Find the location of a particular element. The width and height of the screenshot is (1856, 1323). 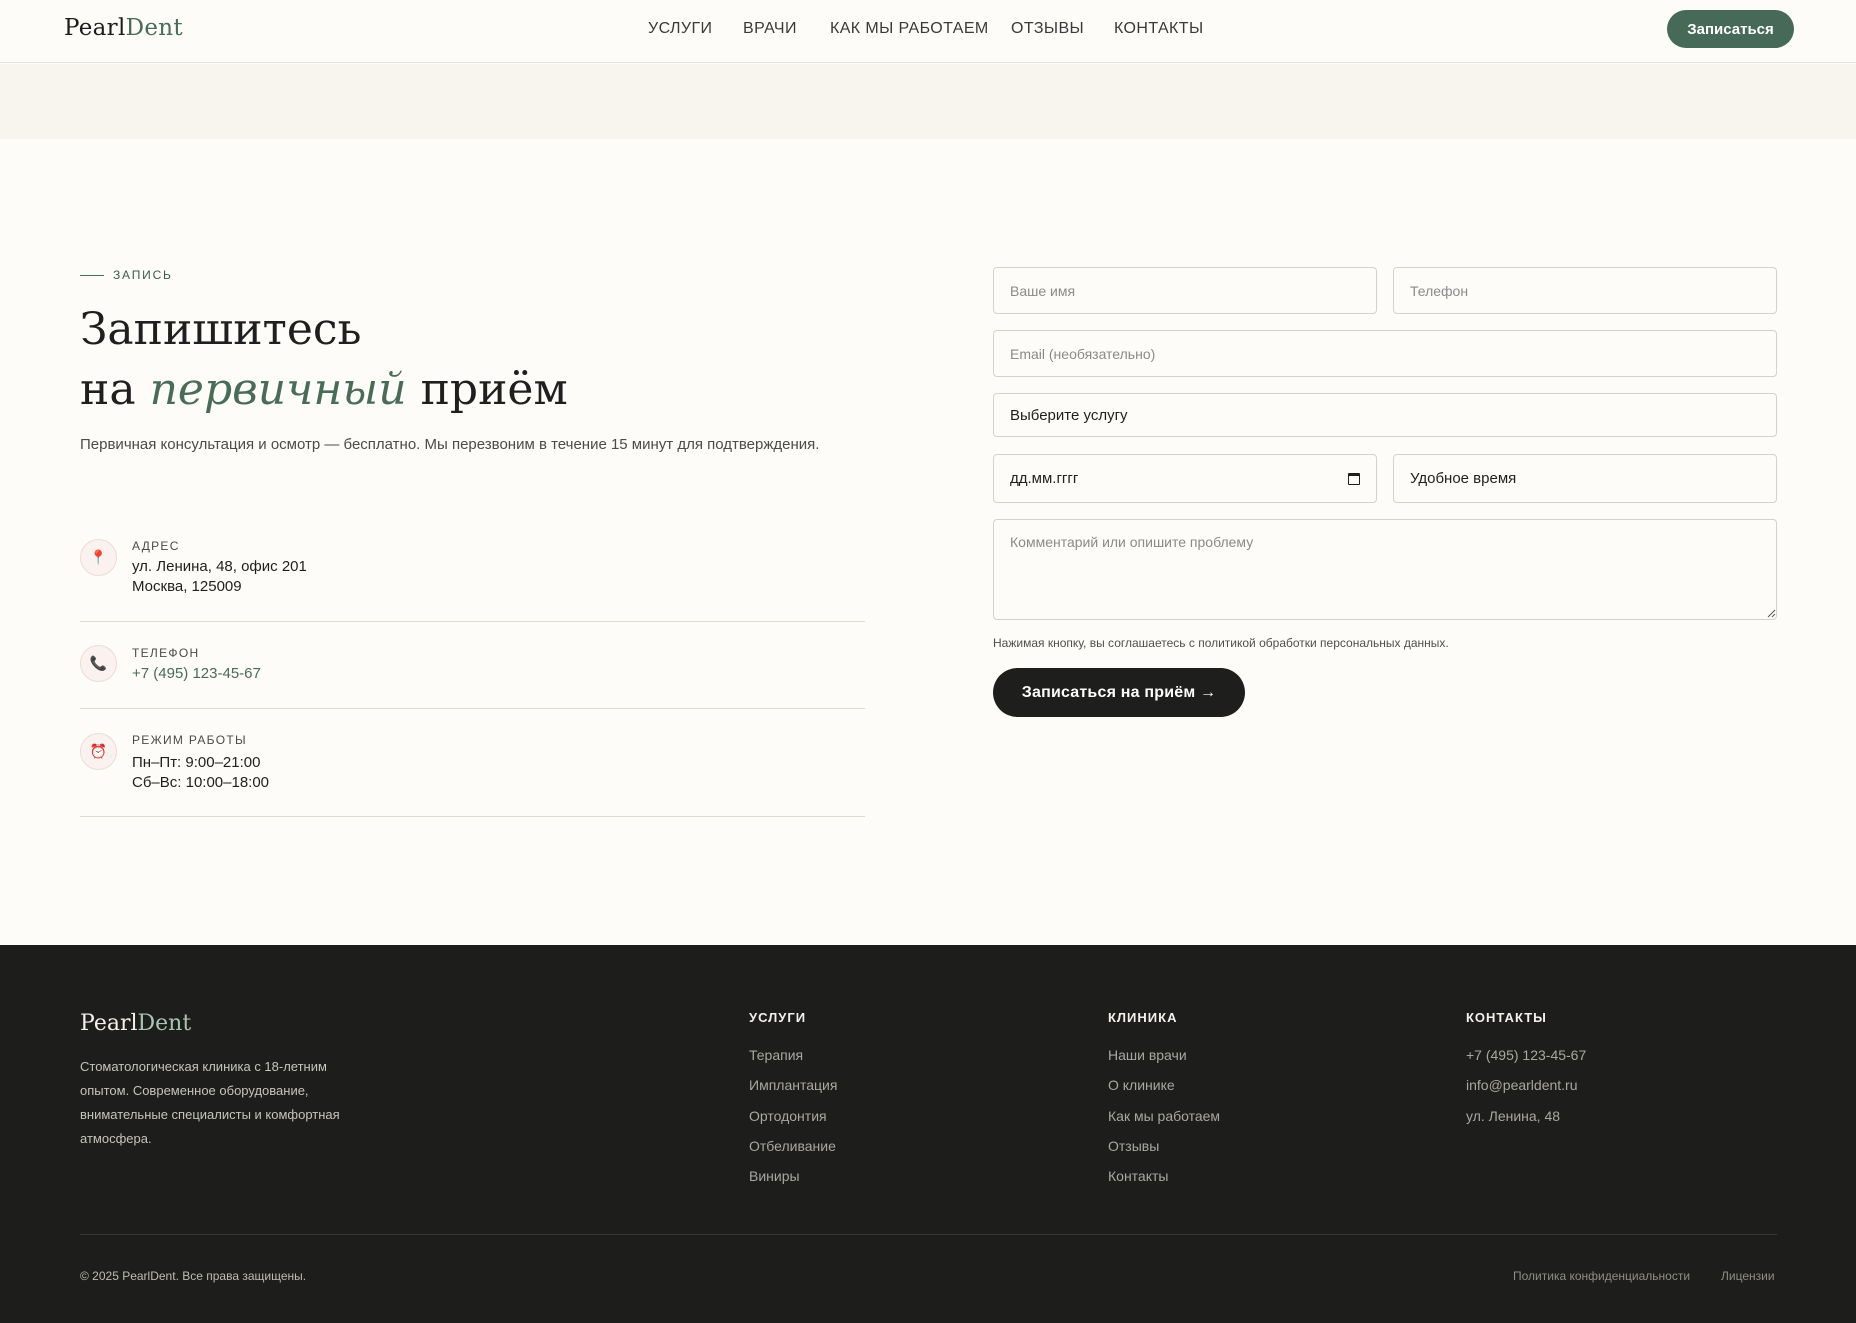

footer-link-about: О клинике is located at coordinates (1141, 1085).